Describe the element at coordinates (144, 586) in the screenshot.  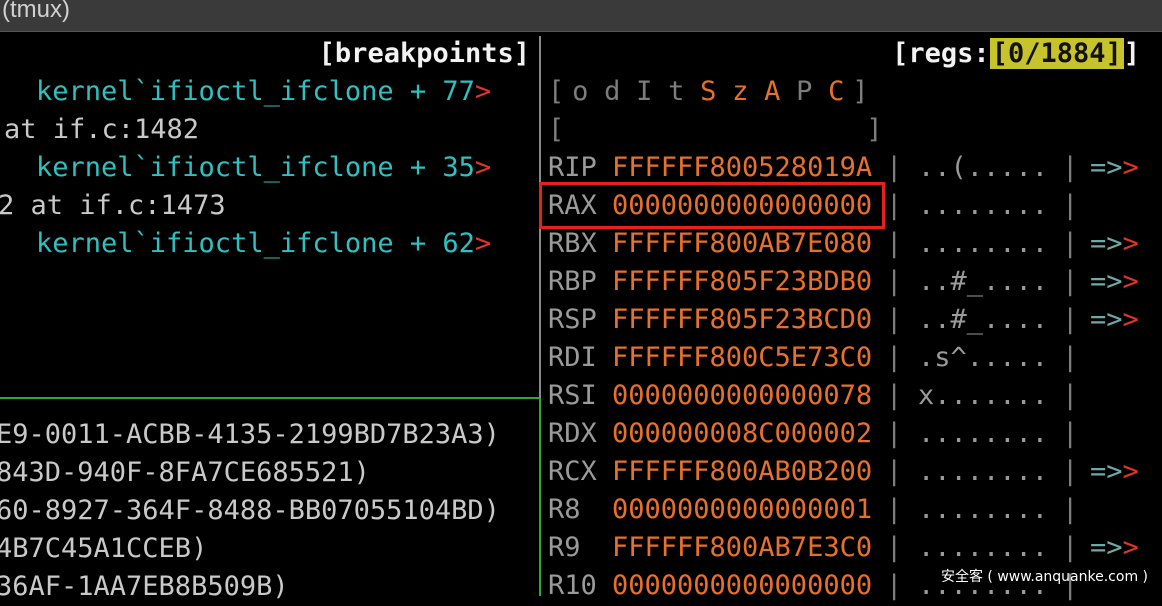
I see `uuid-line: 36AF-1AA7EB8B509B)` at that location.